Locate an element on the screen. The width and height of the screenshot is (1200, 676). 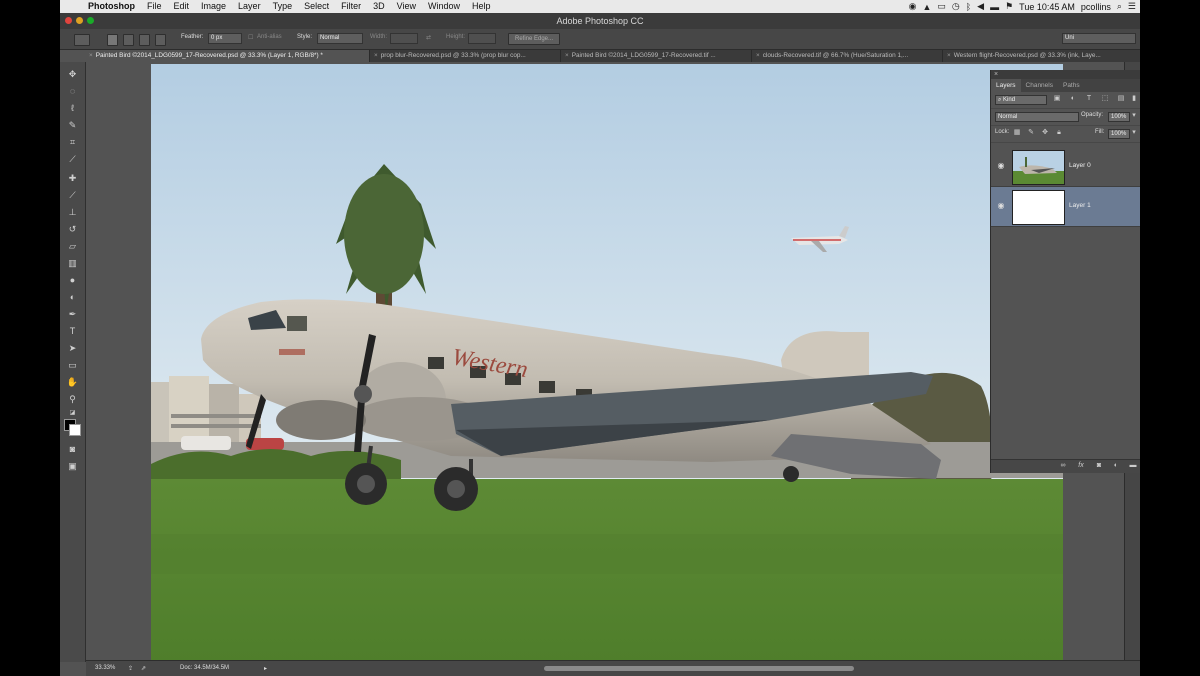
type-tool-icon: T is located at coordinates (72, 331).